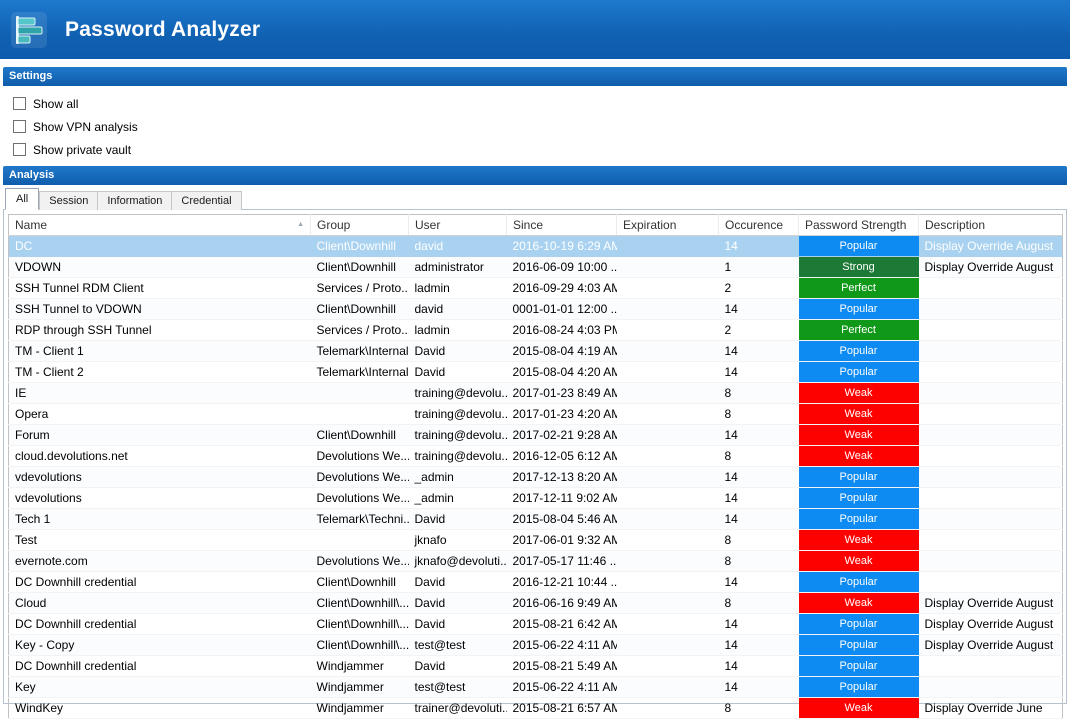 The image size is (1070, 719). I want to click on column-header-since: Since, so click(561, 225).